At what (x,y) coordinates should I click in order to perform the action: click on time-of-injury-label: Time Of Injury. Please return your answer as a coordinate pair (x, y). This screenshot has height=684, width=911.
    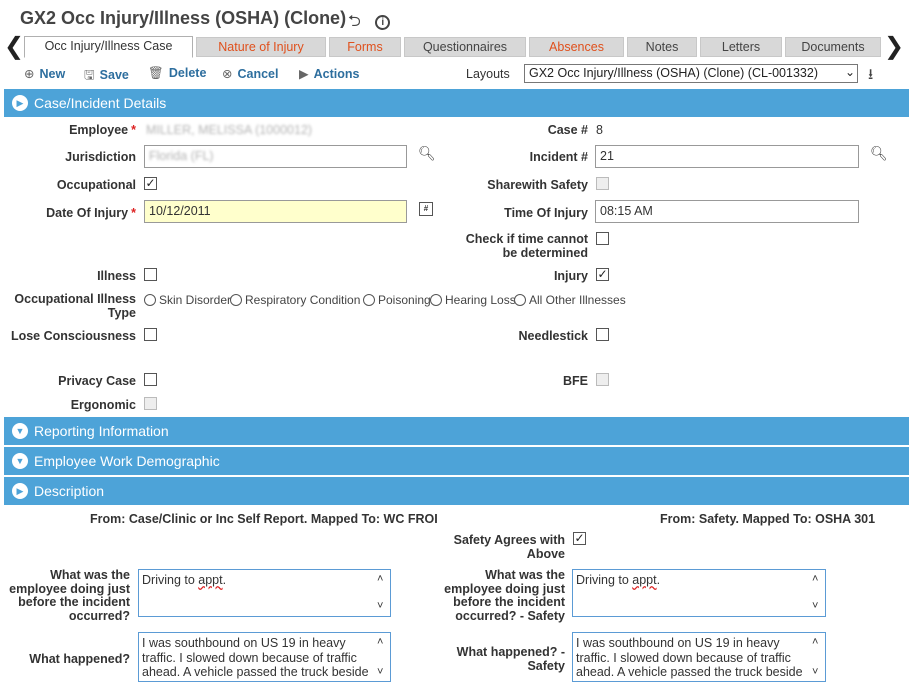
    Looking at the image, I should click on (546, 213).